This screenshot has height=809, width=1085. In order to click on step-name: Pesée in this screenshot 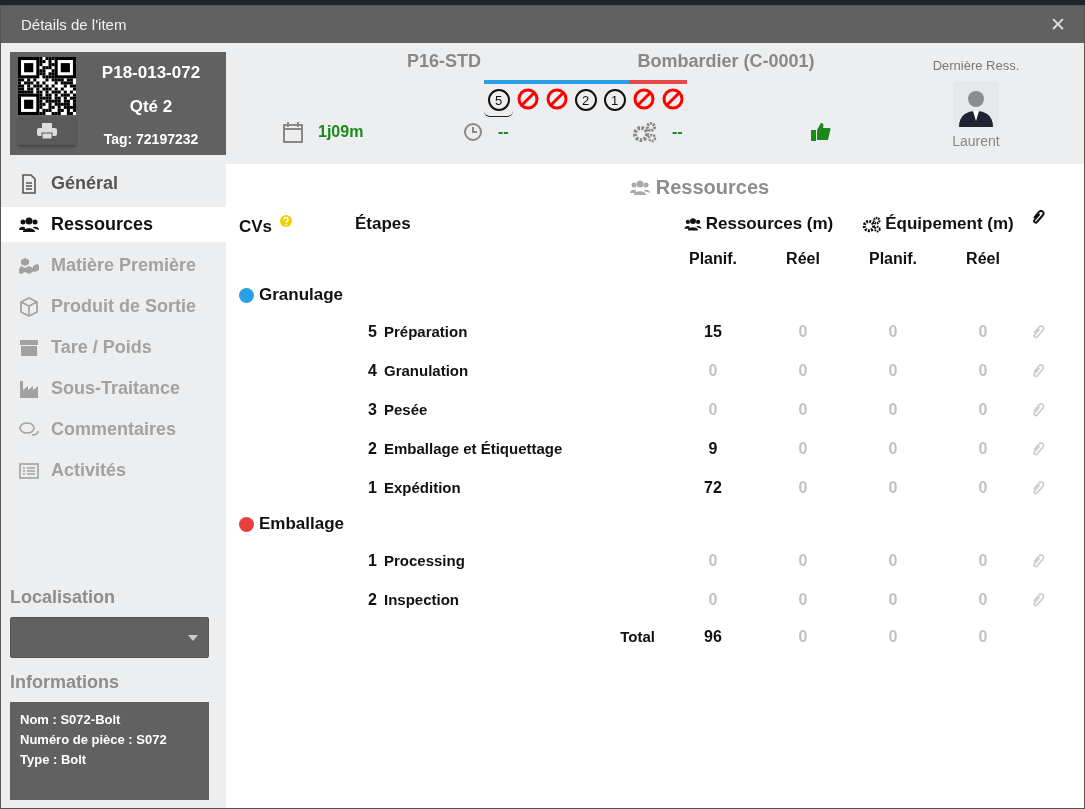, I will do `click(406, 409)`.